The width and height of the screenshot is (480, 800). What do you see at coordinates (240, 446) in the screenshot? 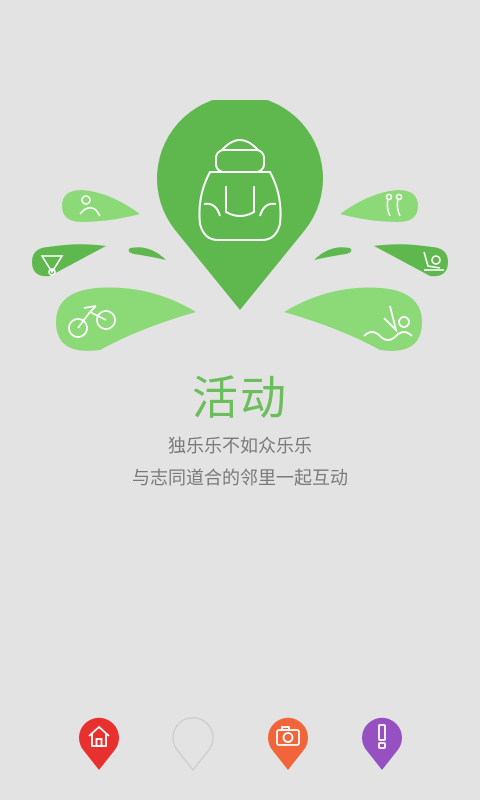
I see `subtitle-line-1: 独乐乐不如众乐乐` at bounding box center [240, 446].